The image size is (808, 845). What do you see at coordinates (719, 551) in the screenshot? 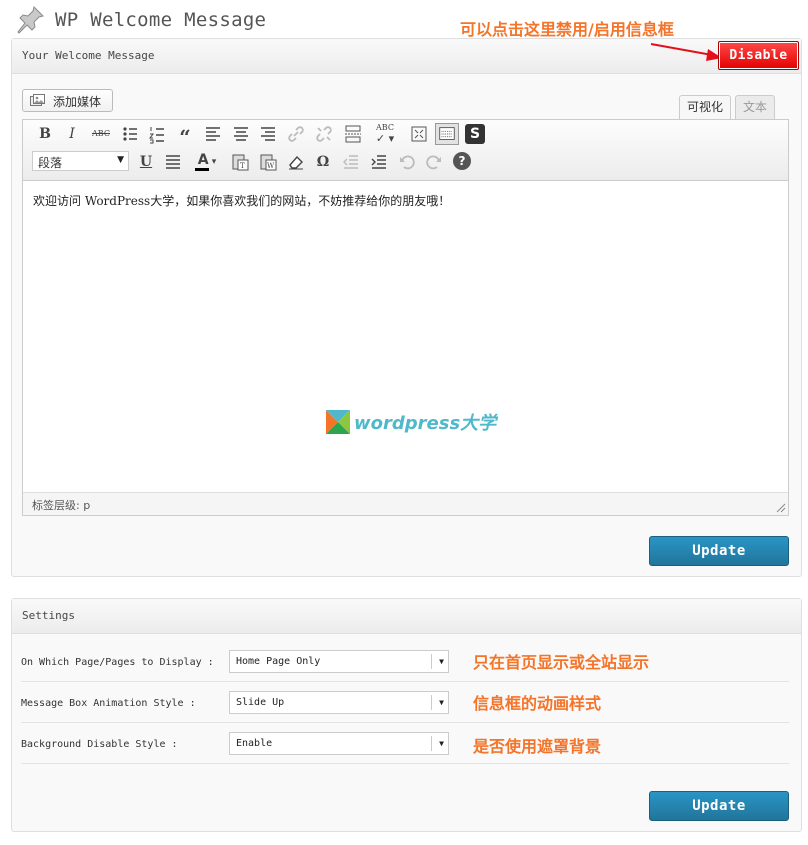
I see `update-message-button: Update` at bounding box center [719, 551].